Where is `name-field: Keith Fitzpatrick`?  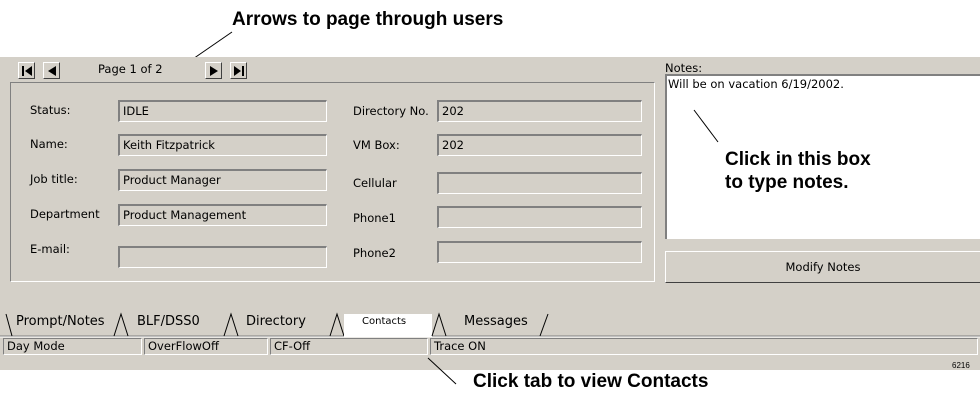
name-field: Keith Fitzpatrick is located at coordinates (222, 145).